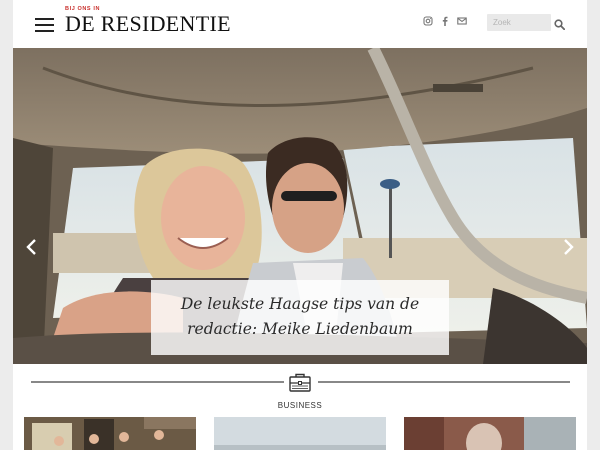  What do you see at coordinates (300, 382) in the screenshot?
I see `briefcase-icon` at bounding box center [300, 382].